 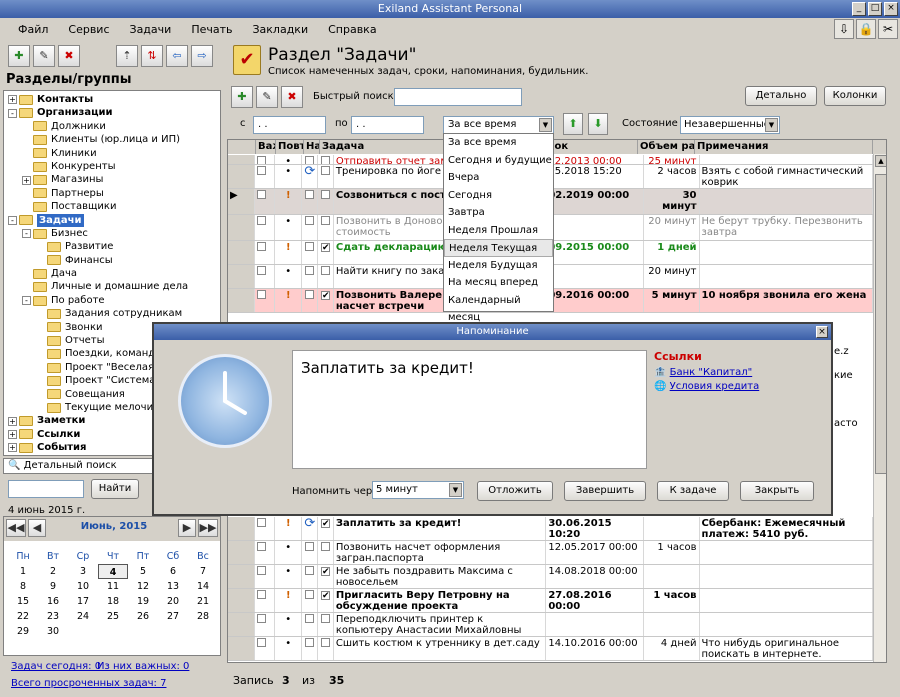 I want to click on edit-group-icon: ✎, so click(x=44, y=56).